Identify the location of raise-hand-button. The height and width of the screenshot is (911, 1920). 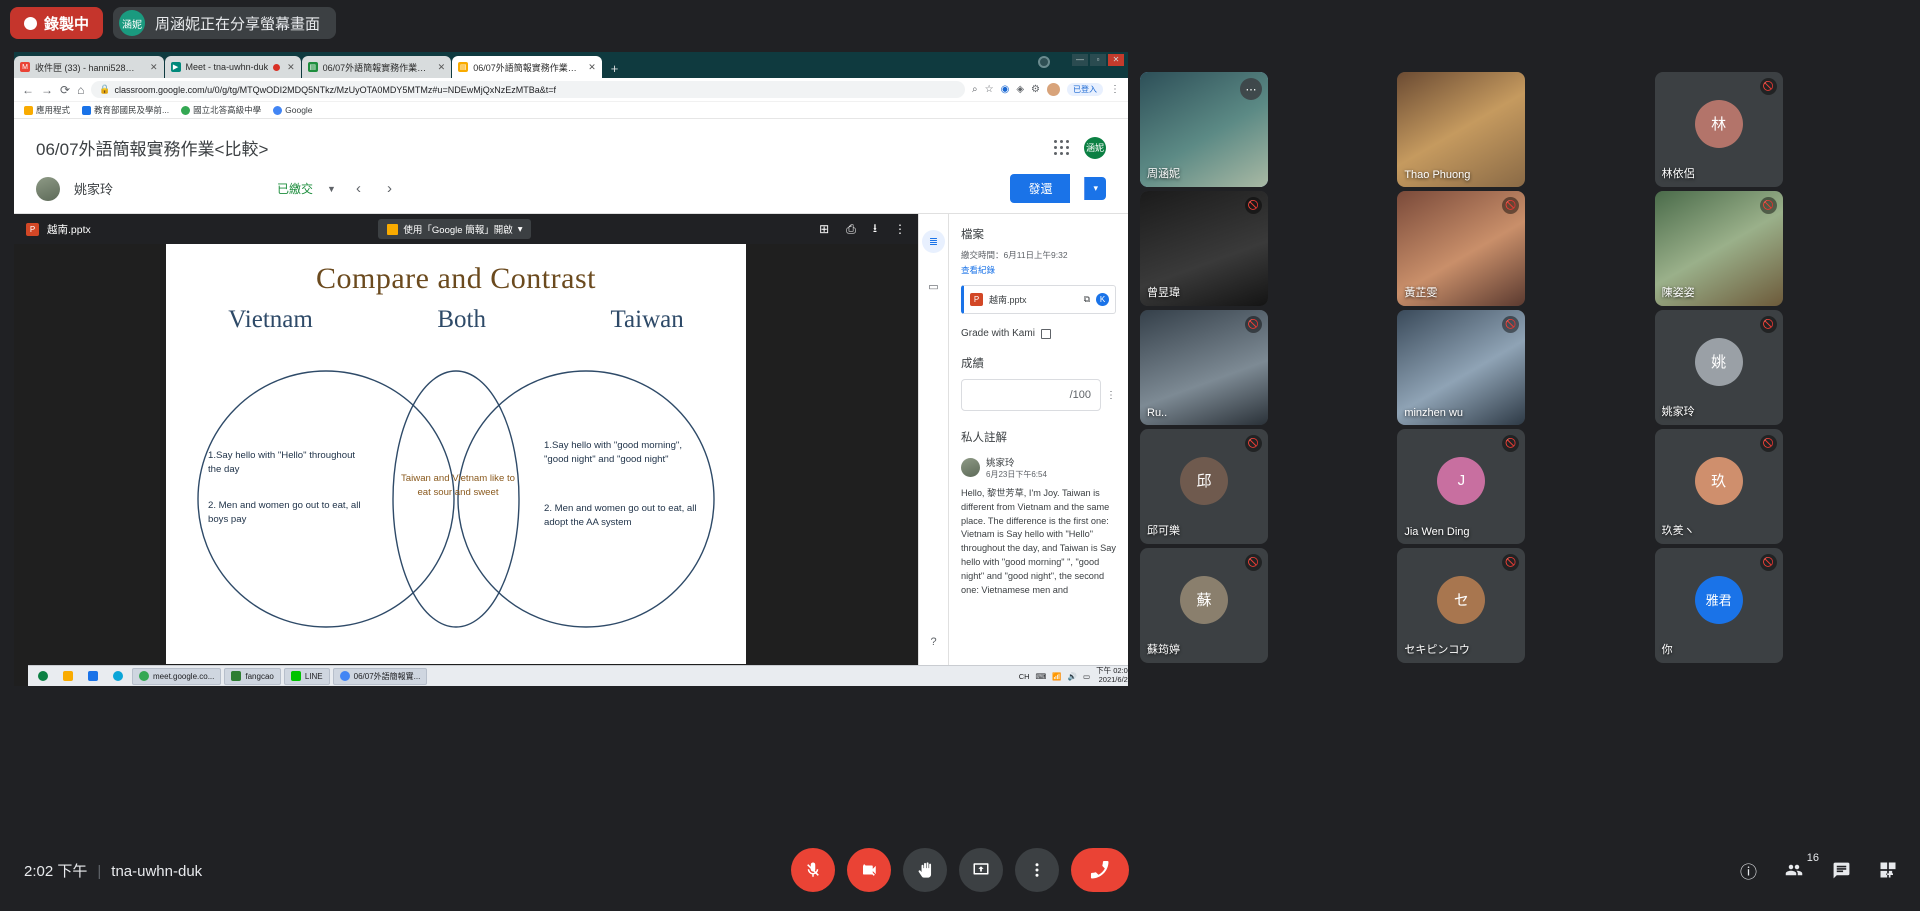
(925, 870).